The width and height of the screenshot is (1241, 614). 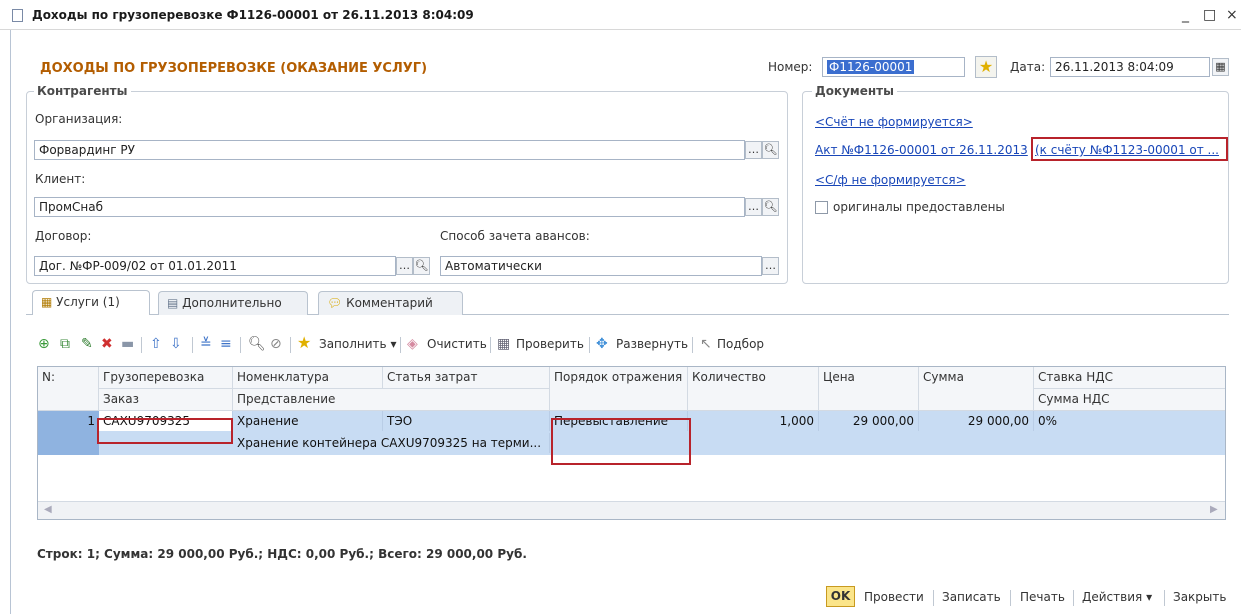 I want to click on invoice-link: <Счёт не формируется>, so click(x=894, y=122).